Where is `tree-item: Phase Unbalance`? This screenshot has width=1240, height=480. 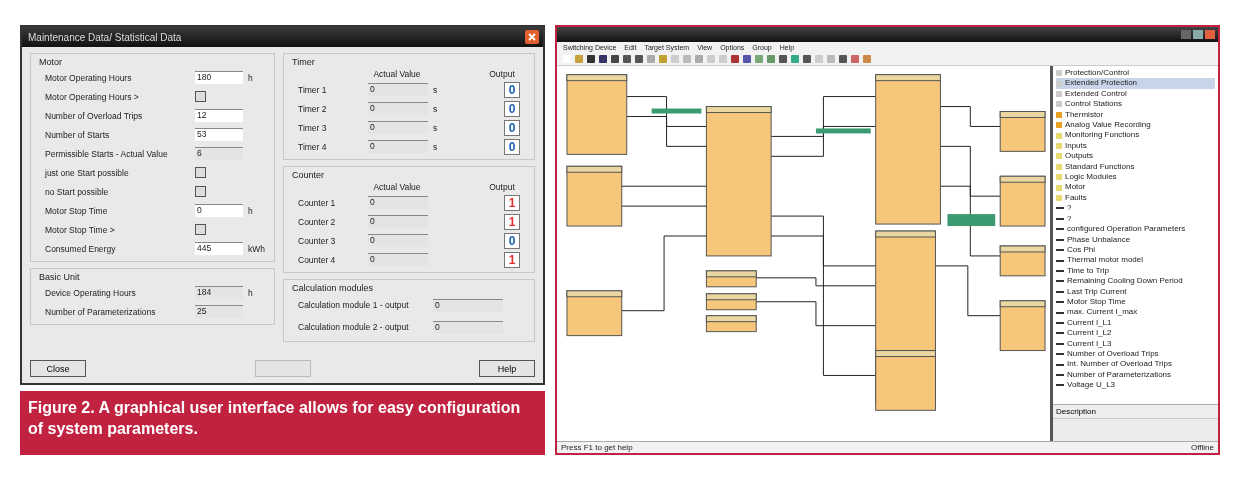
tree-item: Phase Unbalance is located at coordinates (1135, 239).